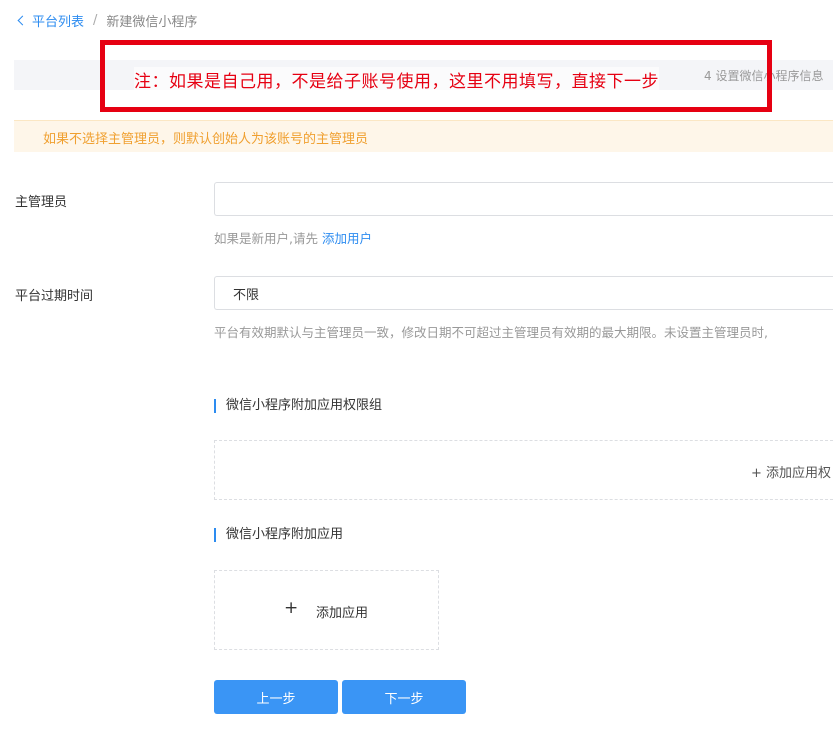 This screenshot has height=754, width=833. Describe the element at coordinates (423, 136) in the screenshot. I see `warning-alert: 如果不选择主管理员，则默认创始人为该账号的主管理员` at that location.